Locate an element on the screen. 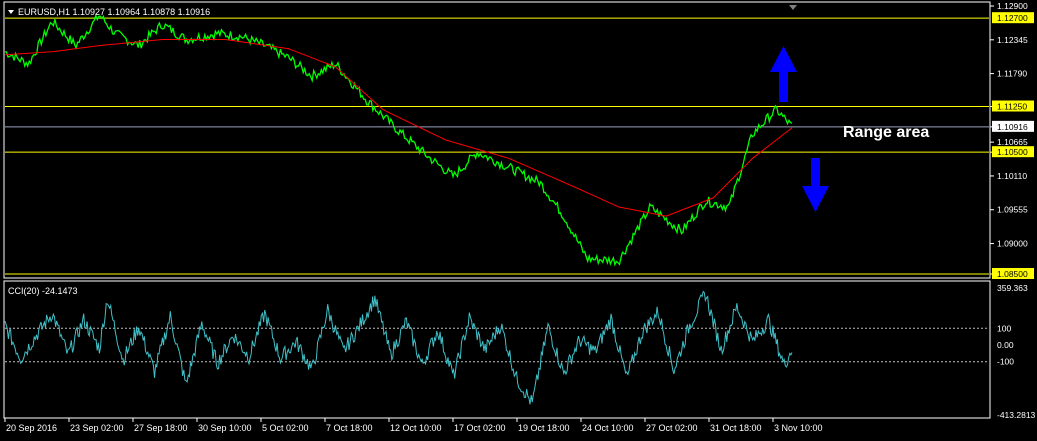 This screenshot has width=1037, height=441. x-tick-label: 30 Sep 10:00 is located at coordinates (225, 428).